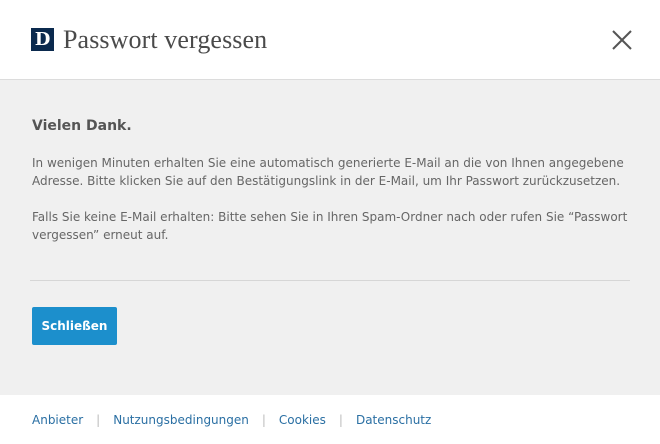  What do you see at coordinates (330, 280) in the screenshot?
I see `divider` at bounding box center [330, 280].